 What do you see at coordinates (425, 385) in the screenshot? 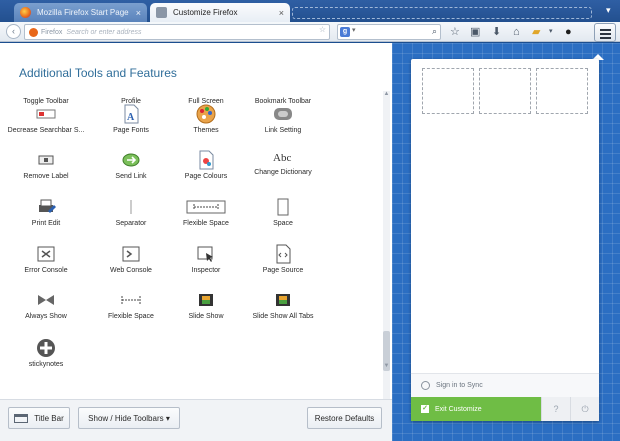
I see `sync-icon` at bounding box center [425, 385].